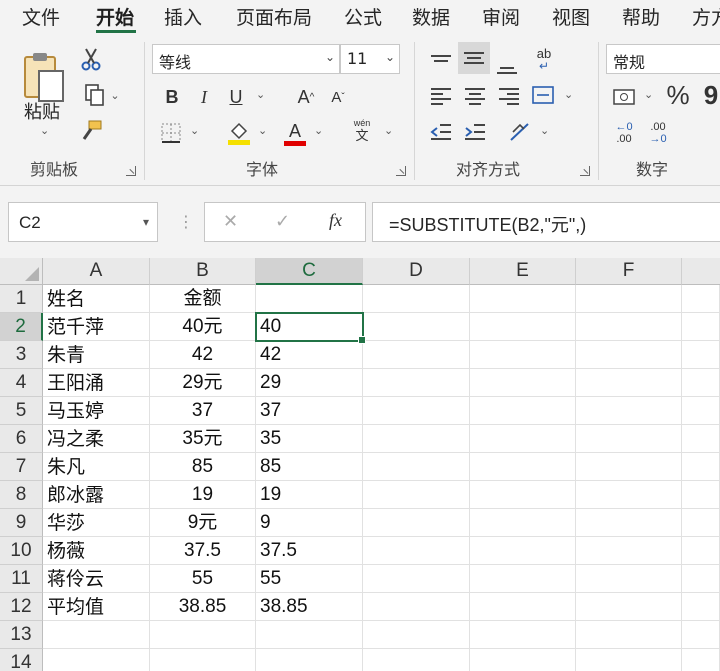  Describe the element at coordinates (309, 551) in the screenshot. I see `cell-c10: 37.5` at that location.